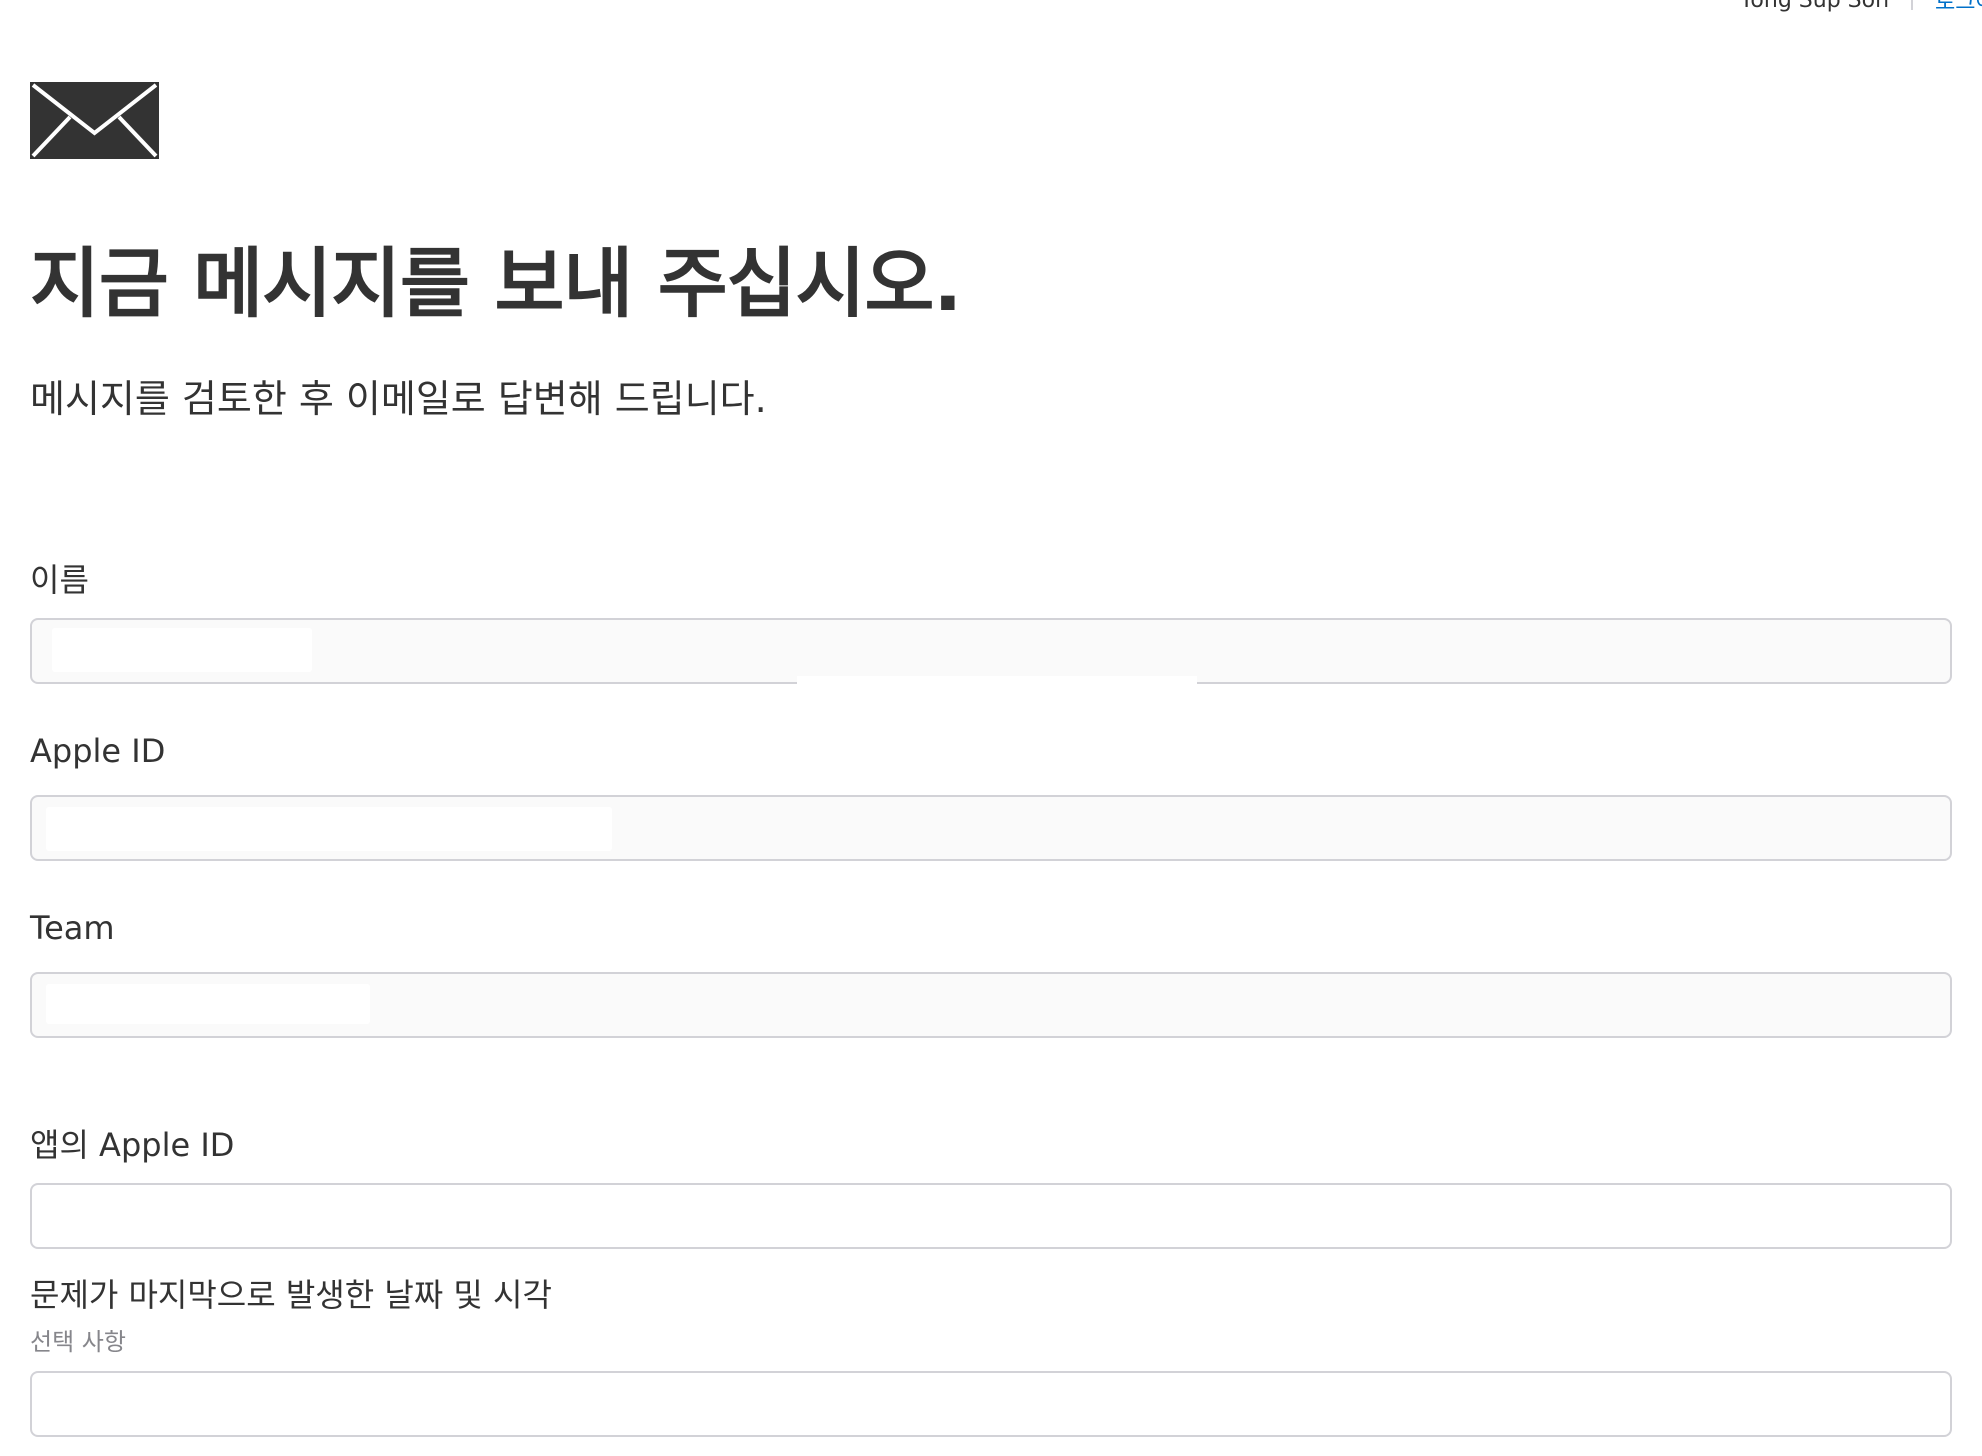 Image resolution: width=1982 pixels, height=1456 pixels. I want to click on account-user-name: Yong Sup Son, so click(1814, 6).